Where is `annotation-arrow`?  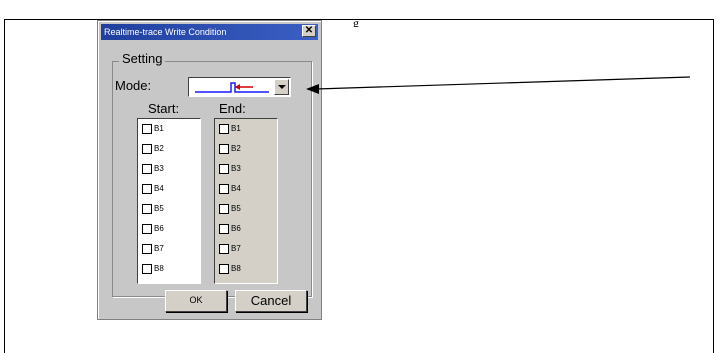 annotation-arrow is located at coordinates (498, 85).